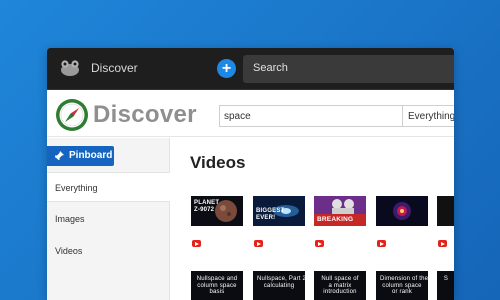 Image resolution: width=500 pixels, height=300 pixels. Describe the element at coordinates (76, 188) in the screenshot. I see `sidebar-item-label: Everything` at that location.